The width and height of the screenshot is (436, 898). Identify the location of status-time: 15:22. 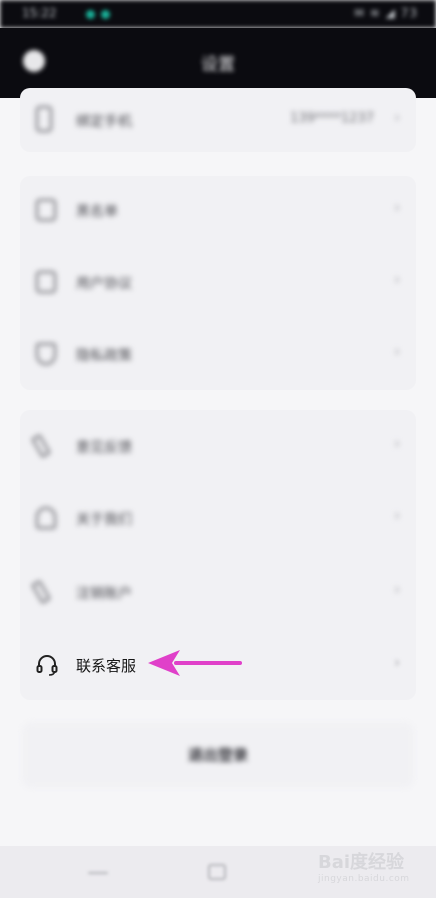
(39, 13).